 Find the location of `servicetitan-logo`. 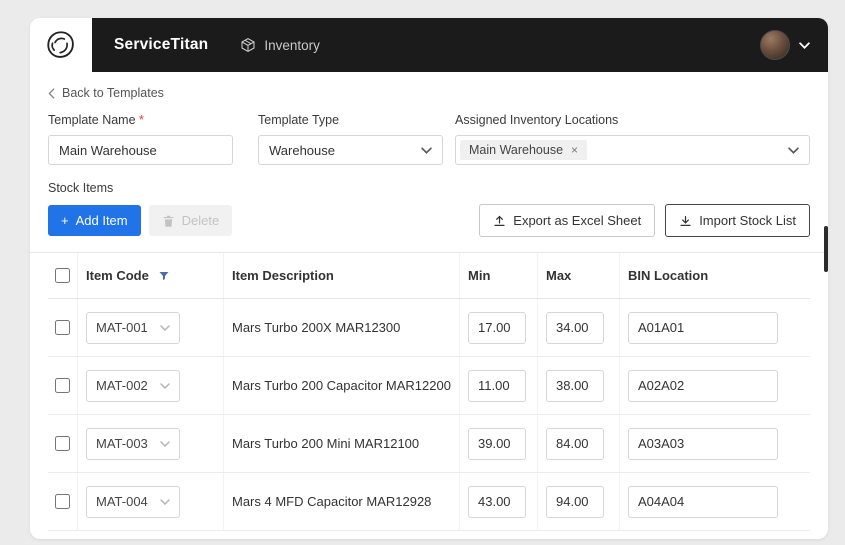

servicetitan-logo is located at coordinates (61, 45).